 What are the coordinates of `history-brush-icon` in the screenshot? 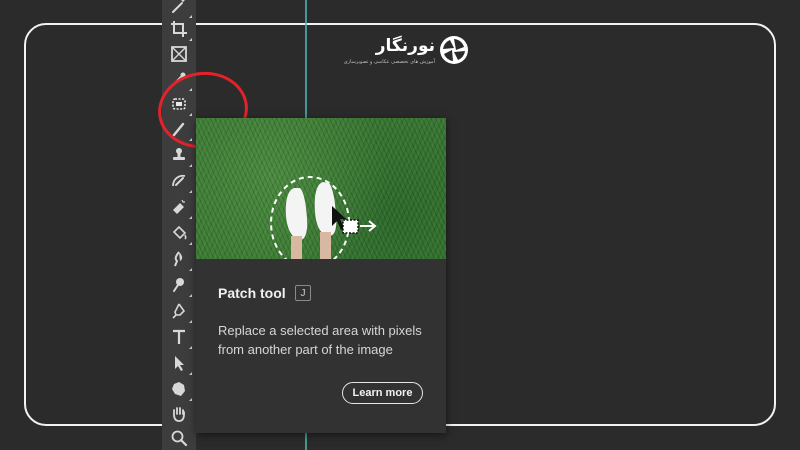 It's located at (180, 182).